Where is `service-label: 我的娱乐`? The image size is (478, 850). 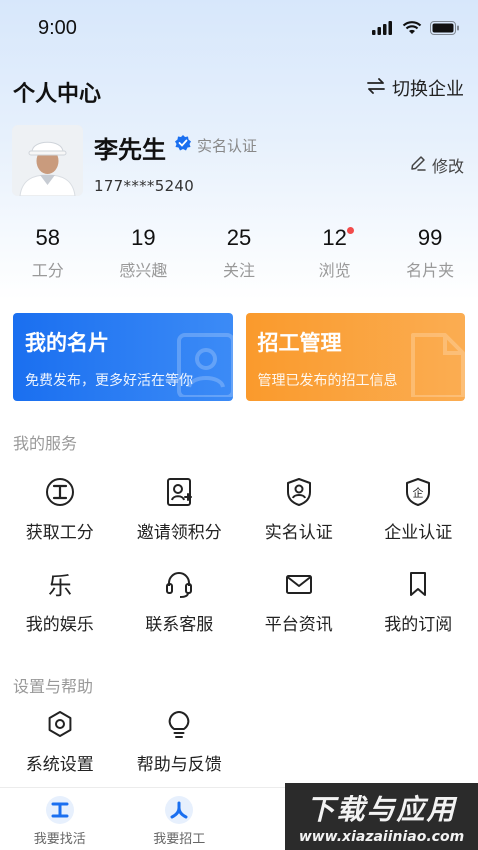
service-label: 我的娱乐 is located at coordinates (59, 625).